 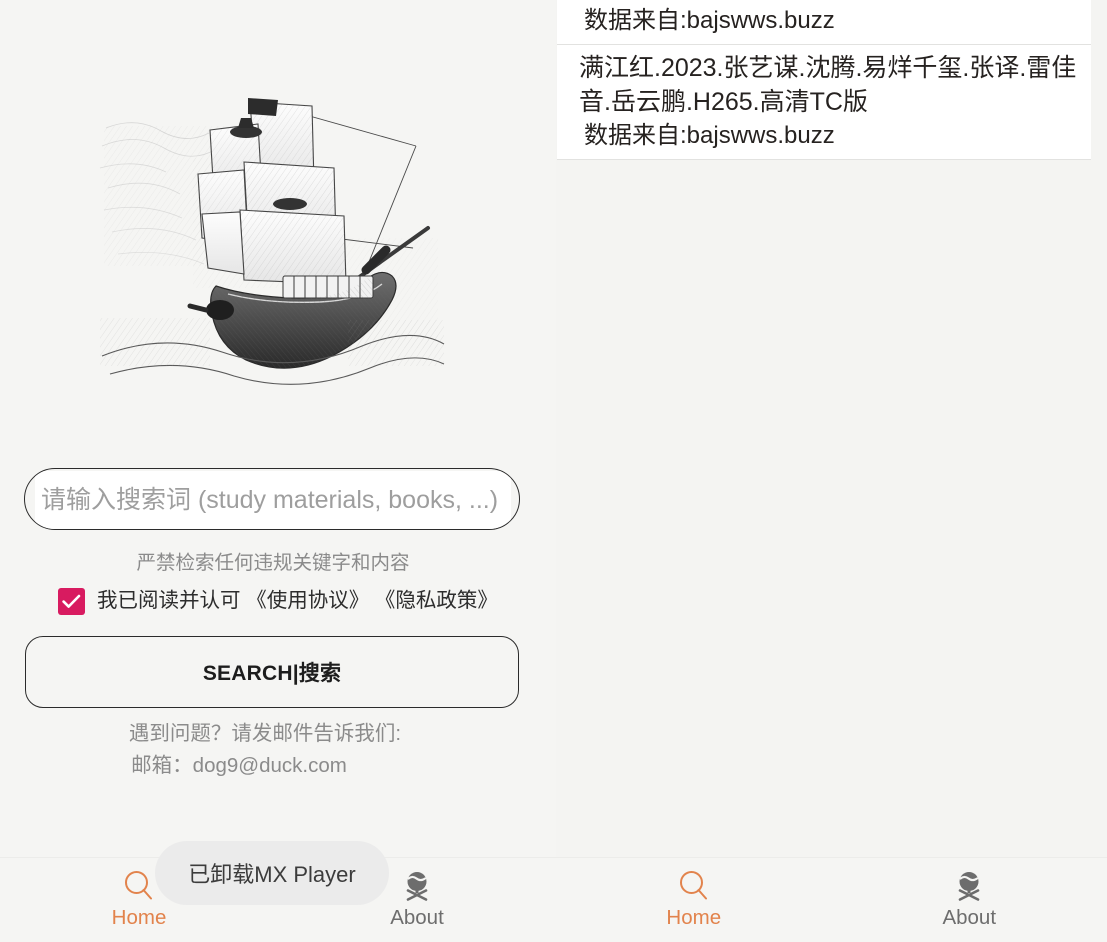 I want to click on agreement-row: 我已阅读并认可 《使用协议》 《隐私政策》, so click(x=278, y=601).